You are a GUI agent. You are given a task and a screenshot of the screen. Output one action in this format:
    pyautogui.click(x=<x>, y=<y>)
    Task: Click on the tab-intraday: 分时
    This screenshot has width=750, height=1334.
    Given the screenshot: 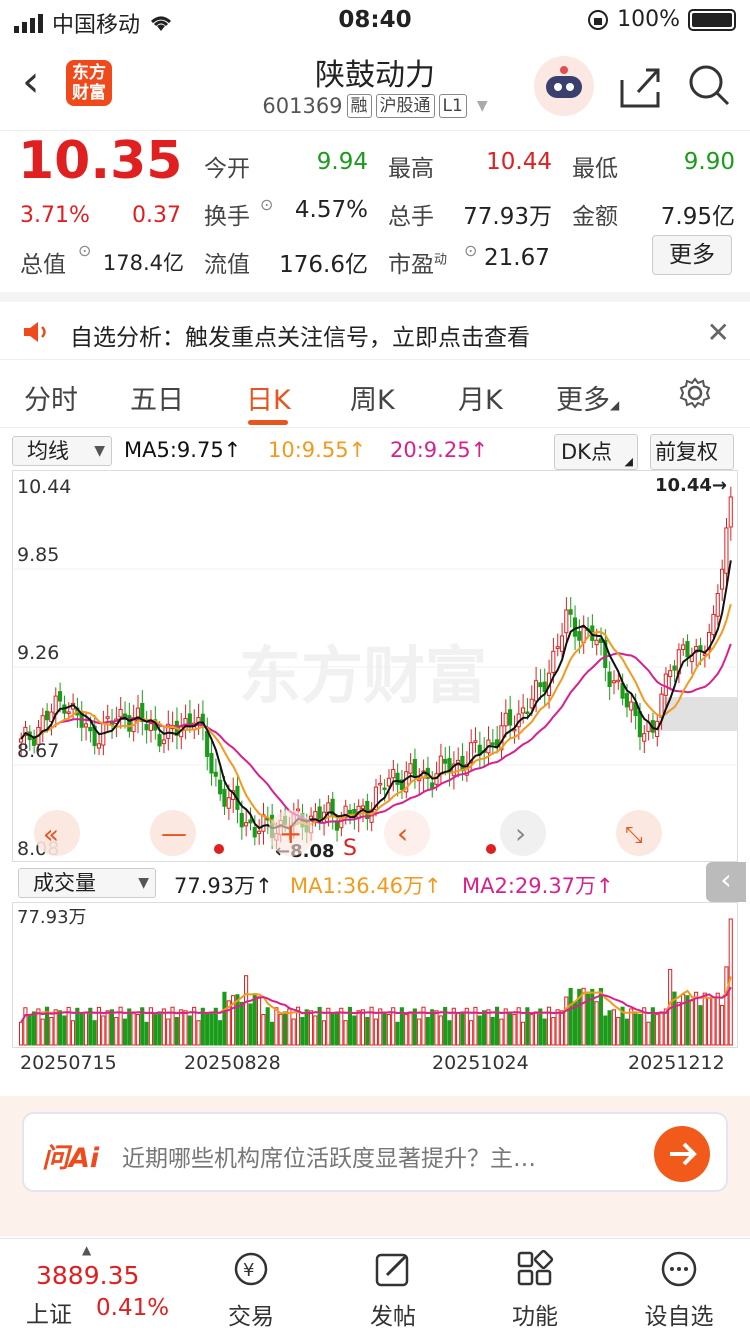 What is the action you would take?
    pyautogui.click(x=51, y=397)
    